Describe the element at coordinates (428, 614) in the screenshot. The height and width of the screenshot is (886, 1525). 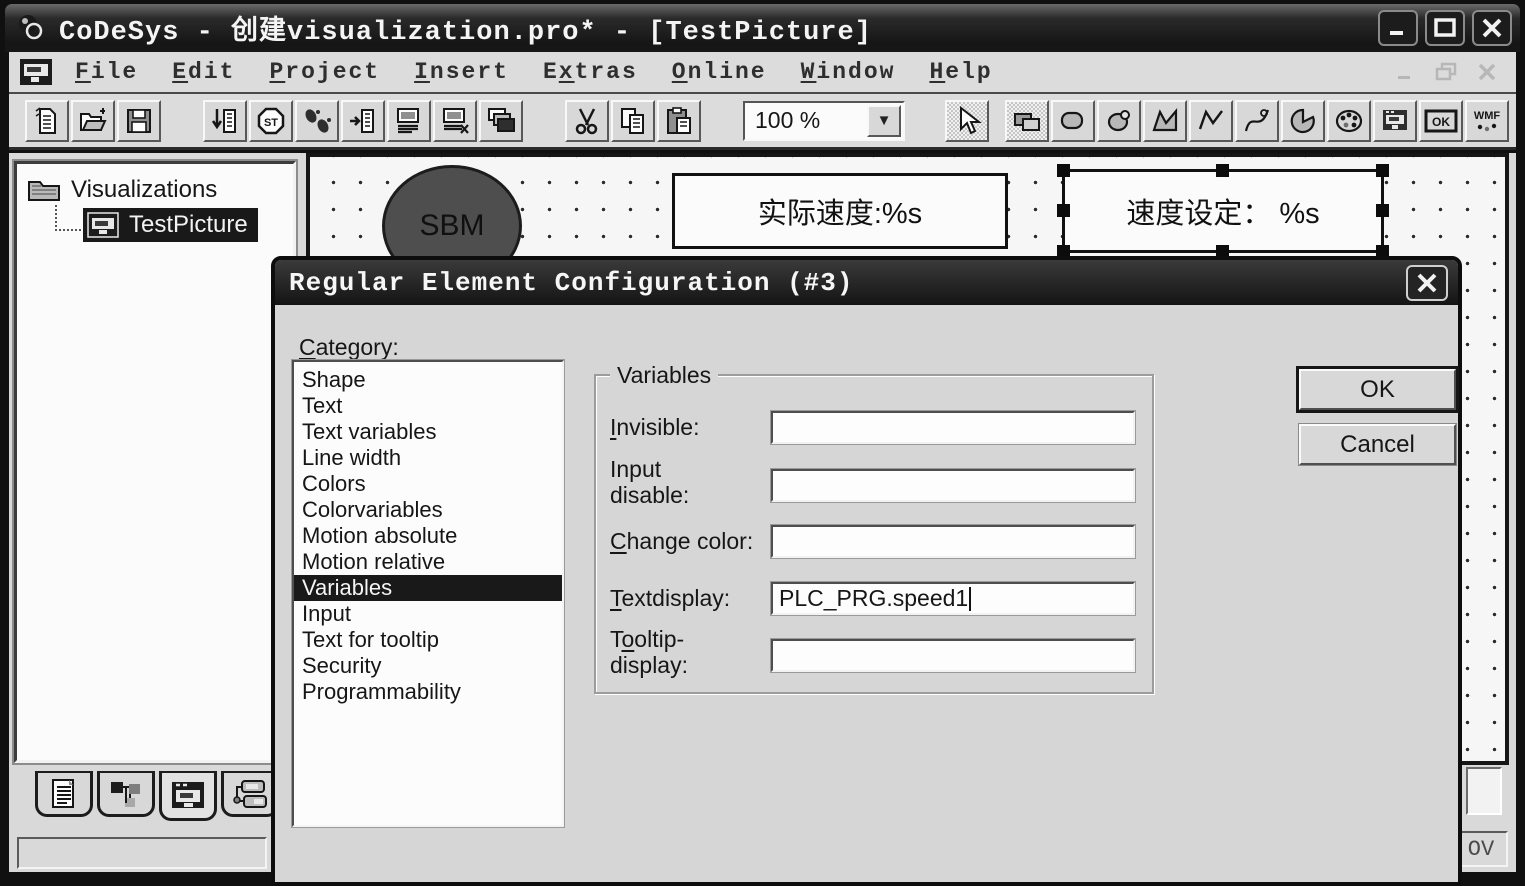
I see `category-item-input: Input` at that location.